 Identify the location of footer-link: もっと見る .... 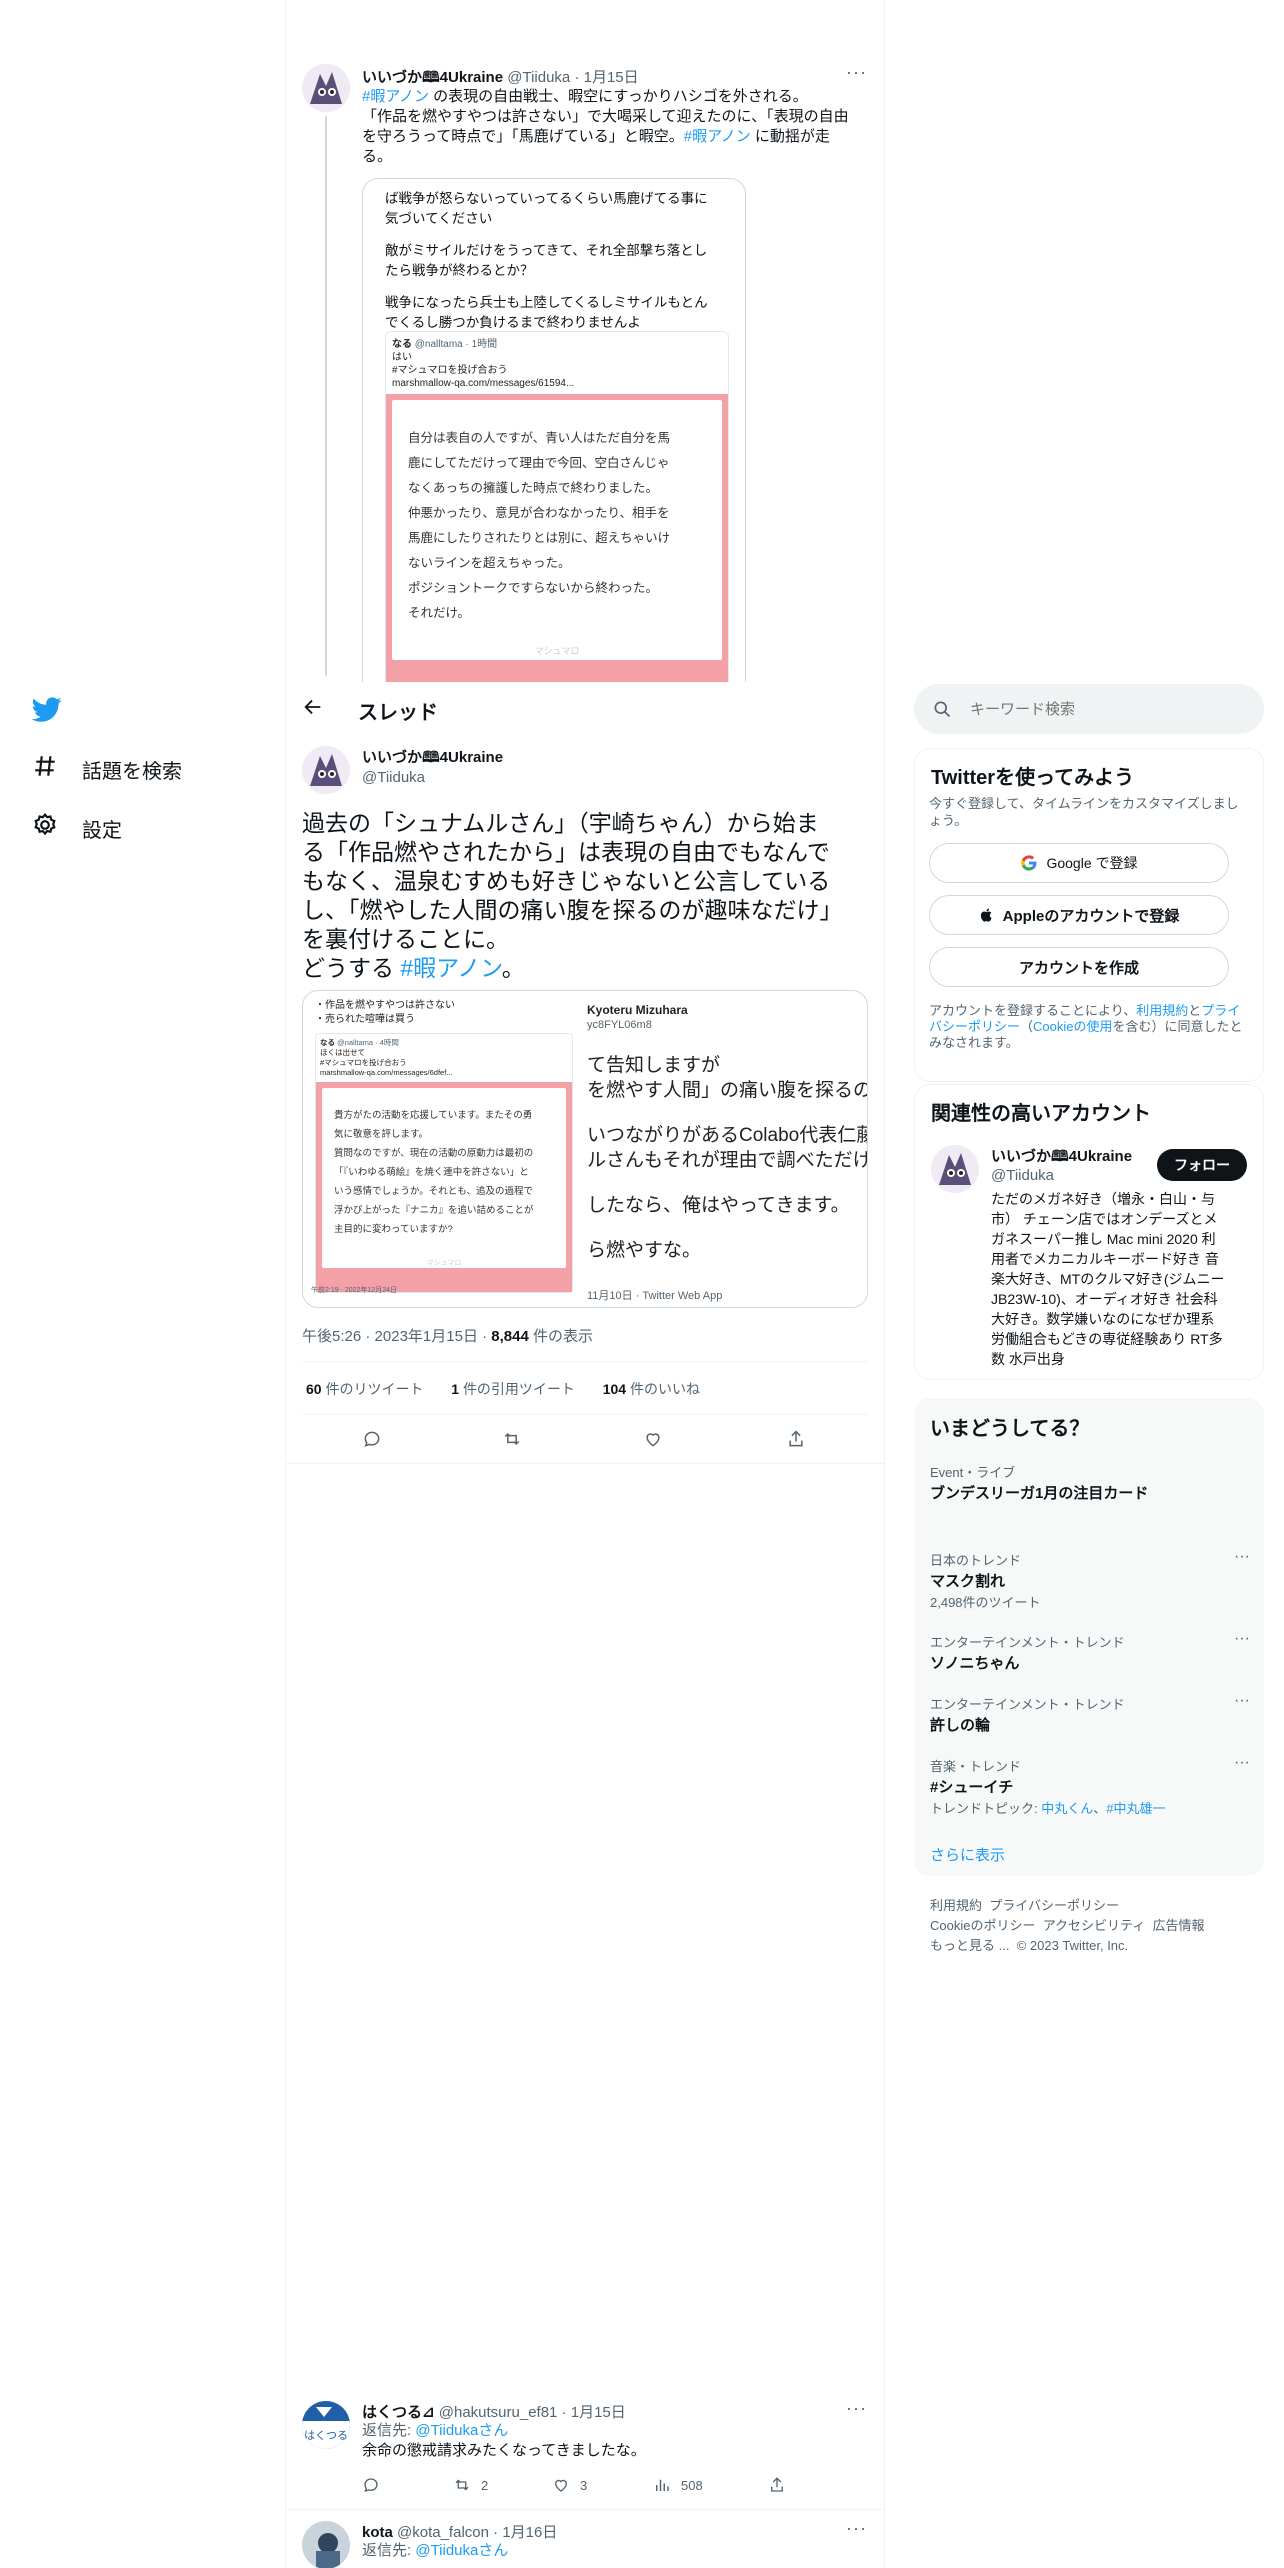
(969, 1945).